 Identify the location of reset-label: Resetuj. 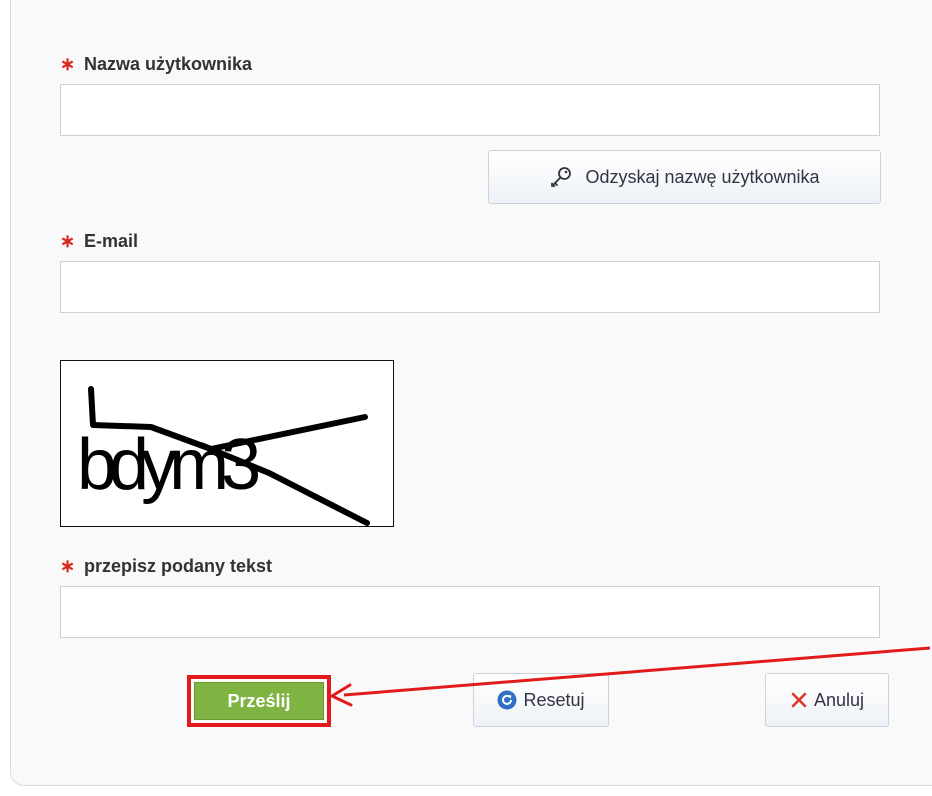
(554, 699).